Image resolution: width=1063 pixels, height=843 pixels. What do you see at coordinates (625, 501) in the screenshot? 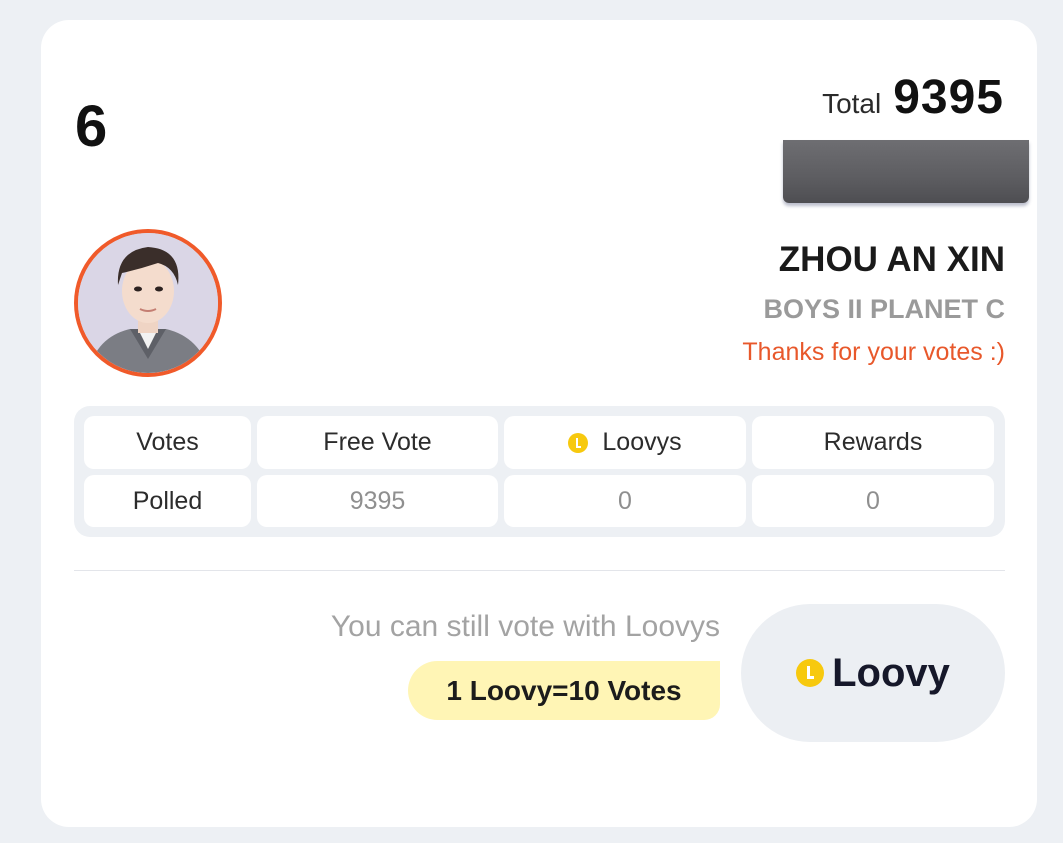
I see `value-loovys: 0` at bounding box center [625, 501].